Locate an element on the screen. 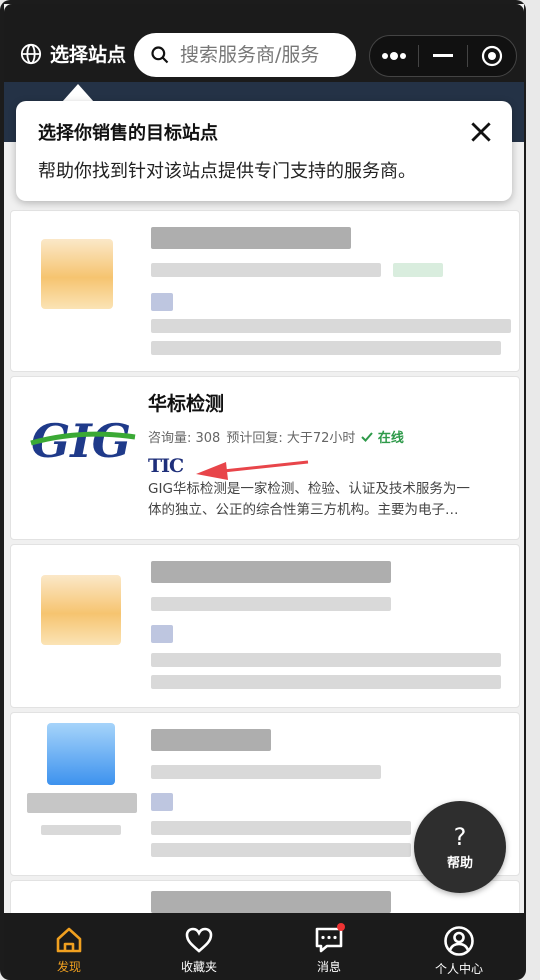  nav-label: 个人中心 is located at coordinates (458, 969).